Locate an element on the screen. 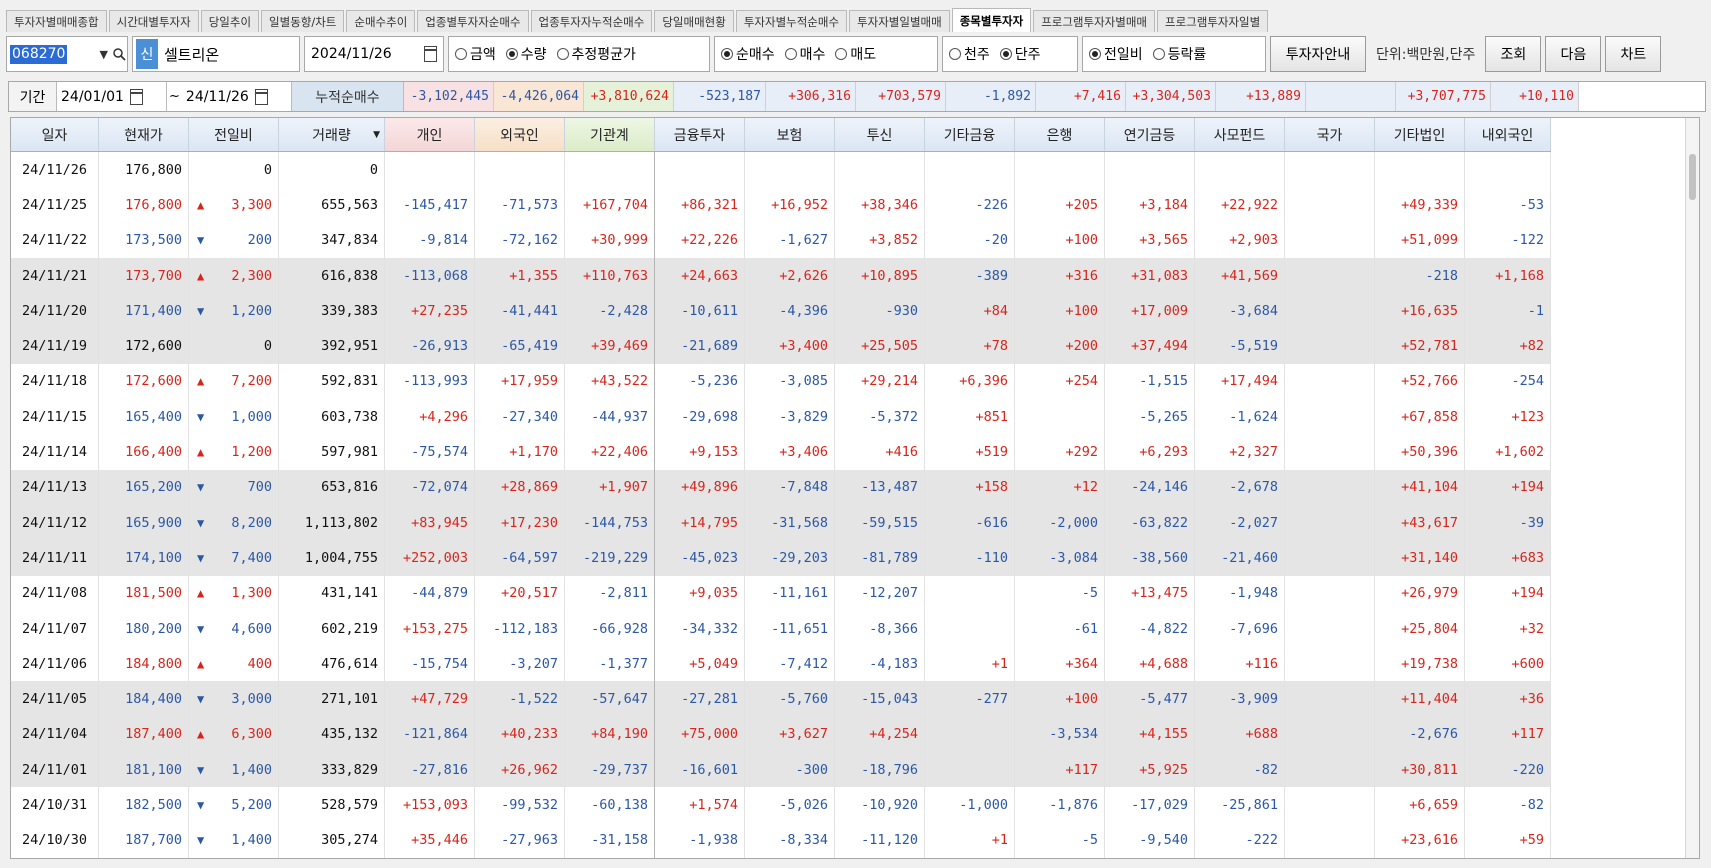  next-button: 다음 is located at coordinates (1573, 54).